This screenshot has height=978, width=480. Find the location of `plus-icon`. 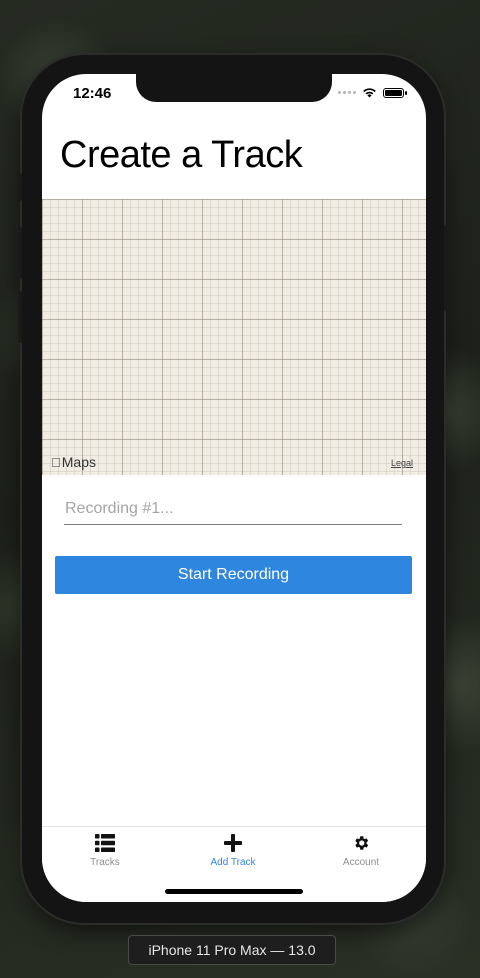

plus-icon is located at coordinates (233, 843).